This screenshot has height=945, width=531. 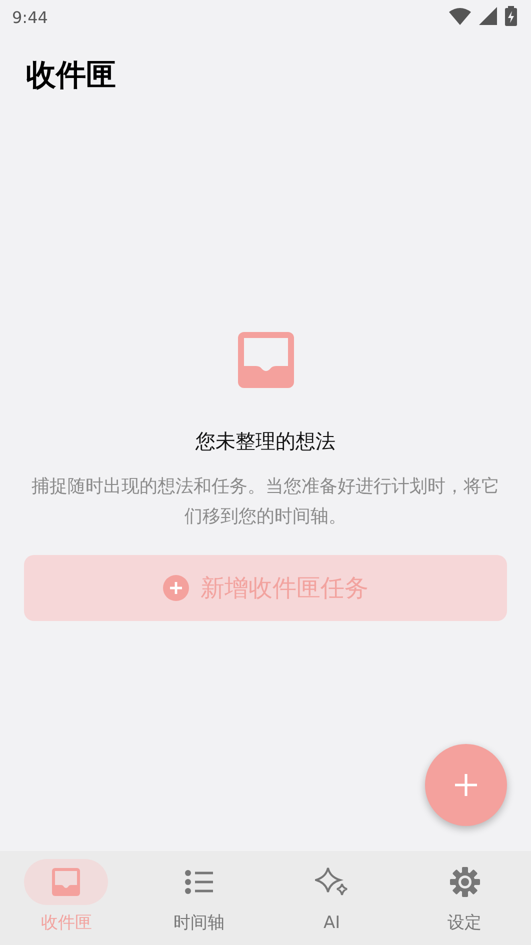 What do you see at coordinates (511, 16) in the screenshot?
I see `battery-icon` at bounding box center [511, 16].